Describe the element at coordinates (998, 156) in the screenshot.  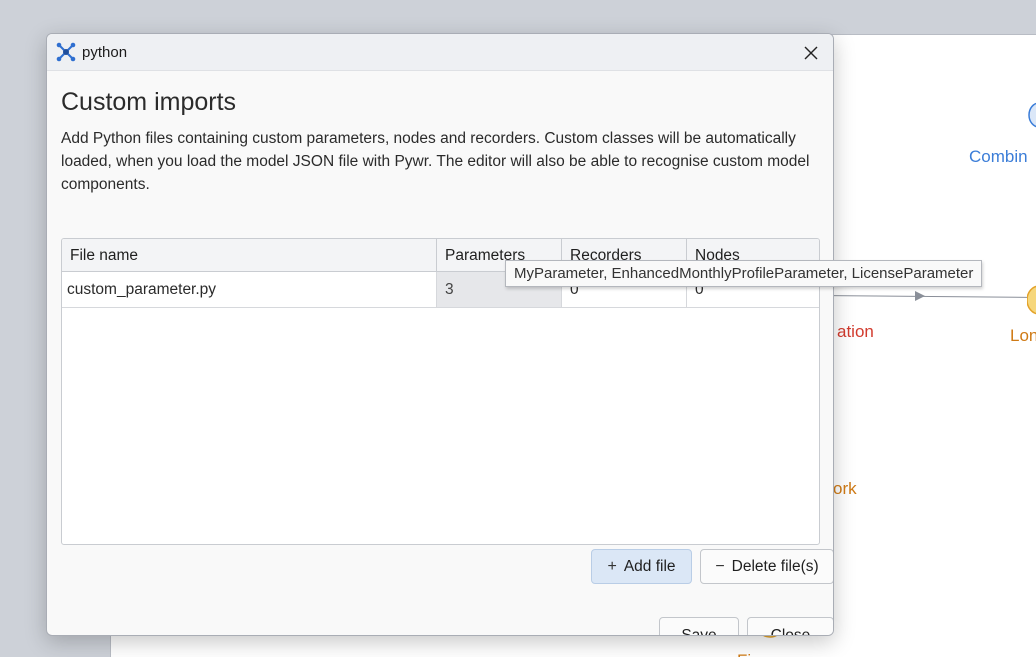
I see `combined-node-label: Combin` at that location.